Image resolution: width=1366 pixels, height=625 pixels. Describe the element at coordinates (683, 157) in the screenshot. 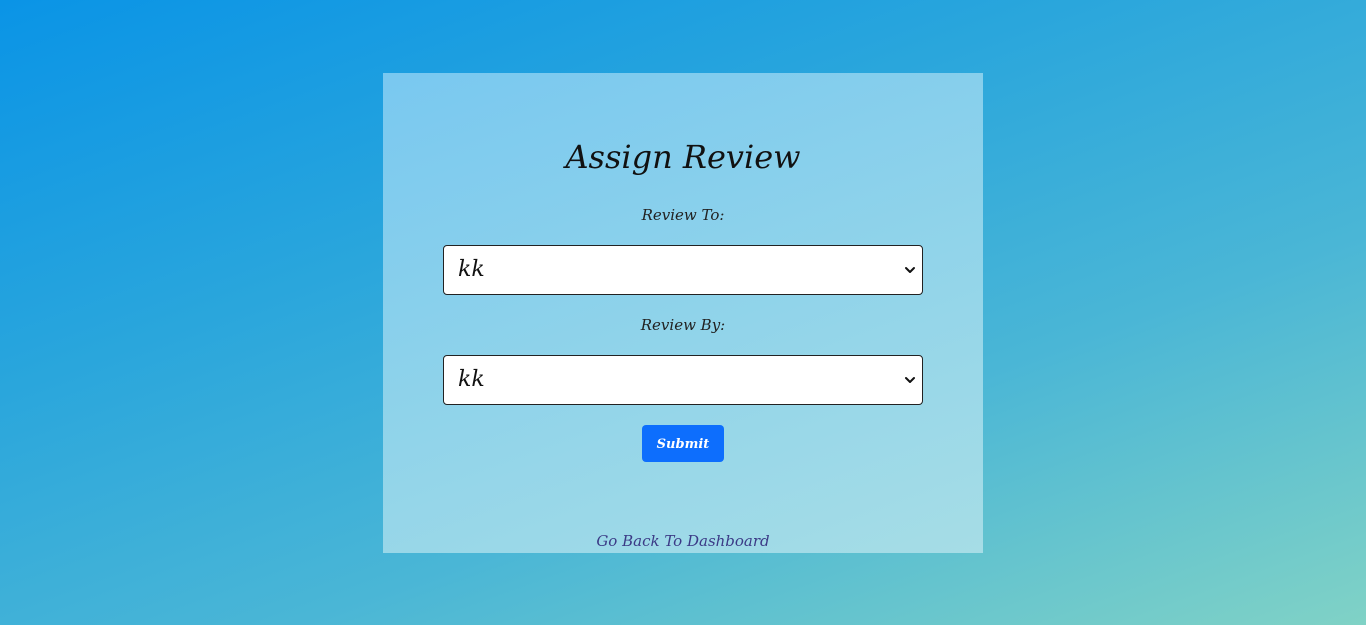

I see `page-title: Assign Review` at that location.